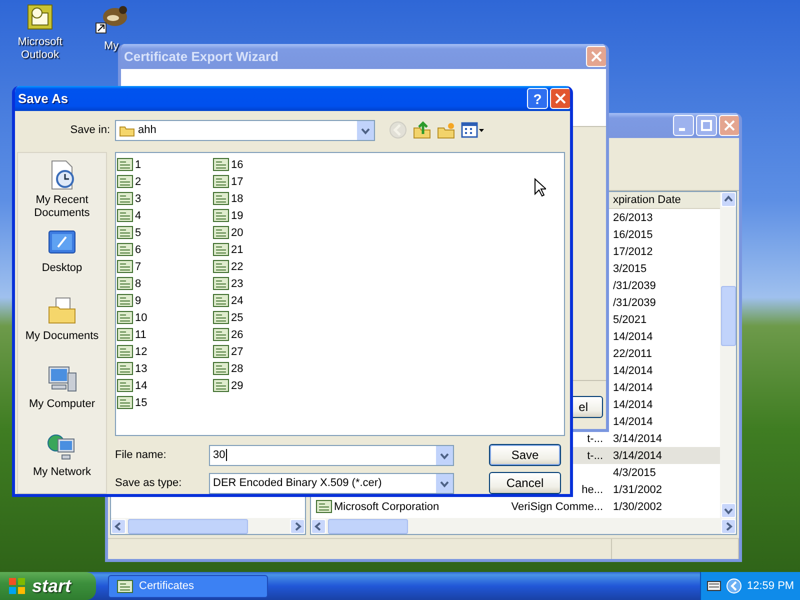 The height and width of the screenshot is (600, 800). I want to click on raccoon-icon, so click(112, 19).